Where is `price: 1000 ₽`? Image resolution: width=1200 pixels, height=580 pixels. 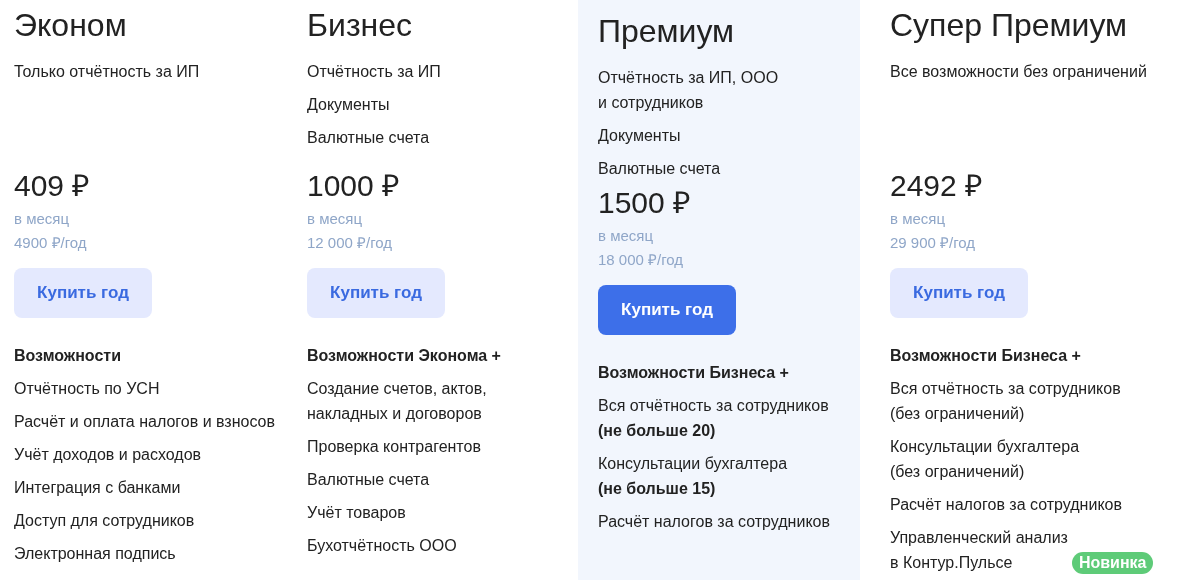
price: 1000 ₽ is located at coordinates (353, 186).